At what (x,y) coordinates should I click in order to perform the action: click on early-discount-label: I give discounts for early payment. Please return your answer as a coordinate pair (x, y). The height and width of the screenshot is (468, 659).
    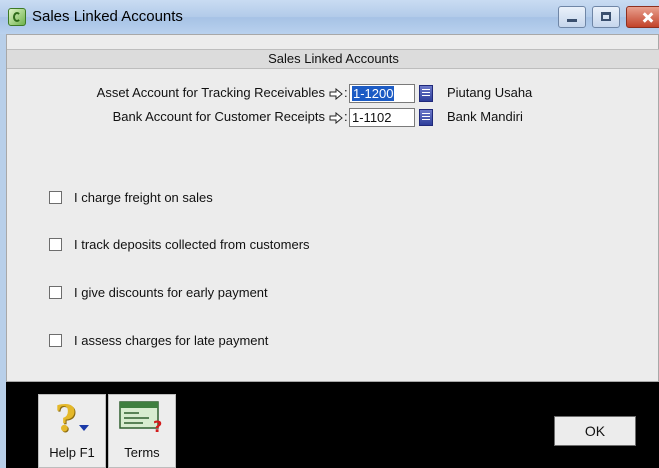
    Looking at the image, I should click on (171, 292).